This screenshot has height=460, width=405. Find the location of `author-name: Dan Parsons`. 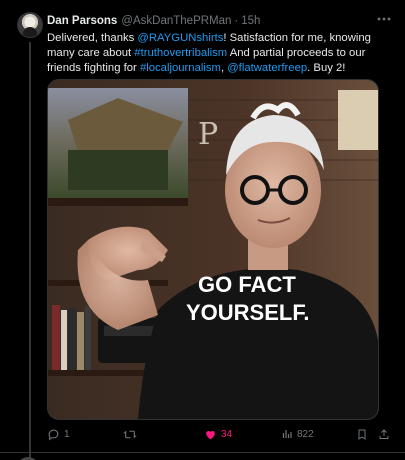

author-name: Dan Parsons is located at coordinates (82, 21).